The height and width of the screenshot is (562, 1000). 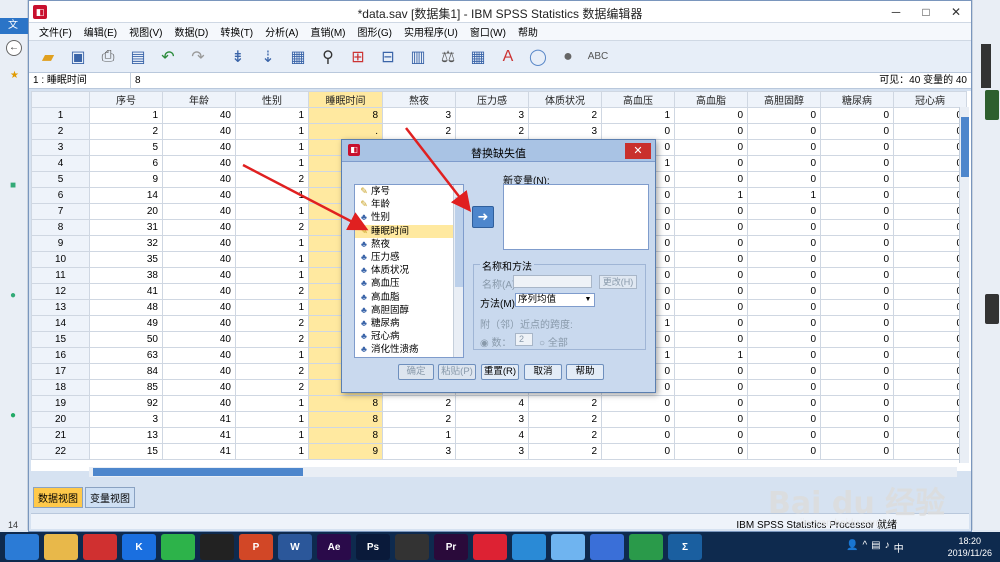 What do you see at coordinates (60, 211) in the screenshot?
I see `row-header: 7` at bounding box center [60, 211].